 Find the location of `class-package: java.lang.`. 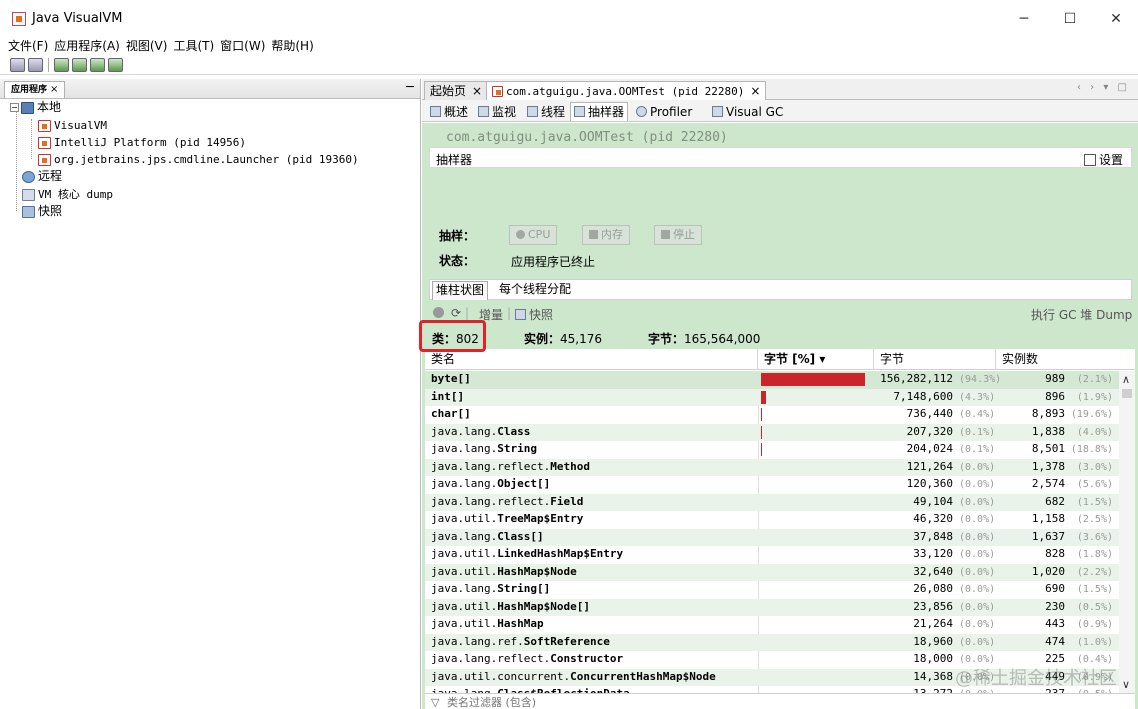

class-package: java.lang. is located at coordinates (464, 483).